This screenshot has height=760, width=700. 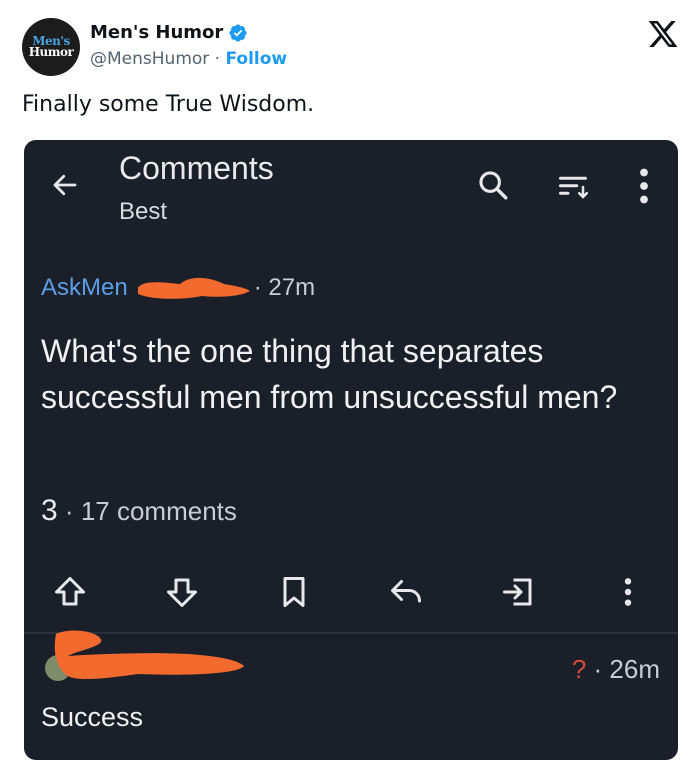 What do you see at coordinates (294, 592) in the screenshot?
I see `save-bookmark-icon` at bounding box center [294, 592].